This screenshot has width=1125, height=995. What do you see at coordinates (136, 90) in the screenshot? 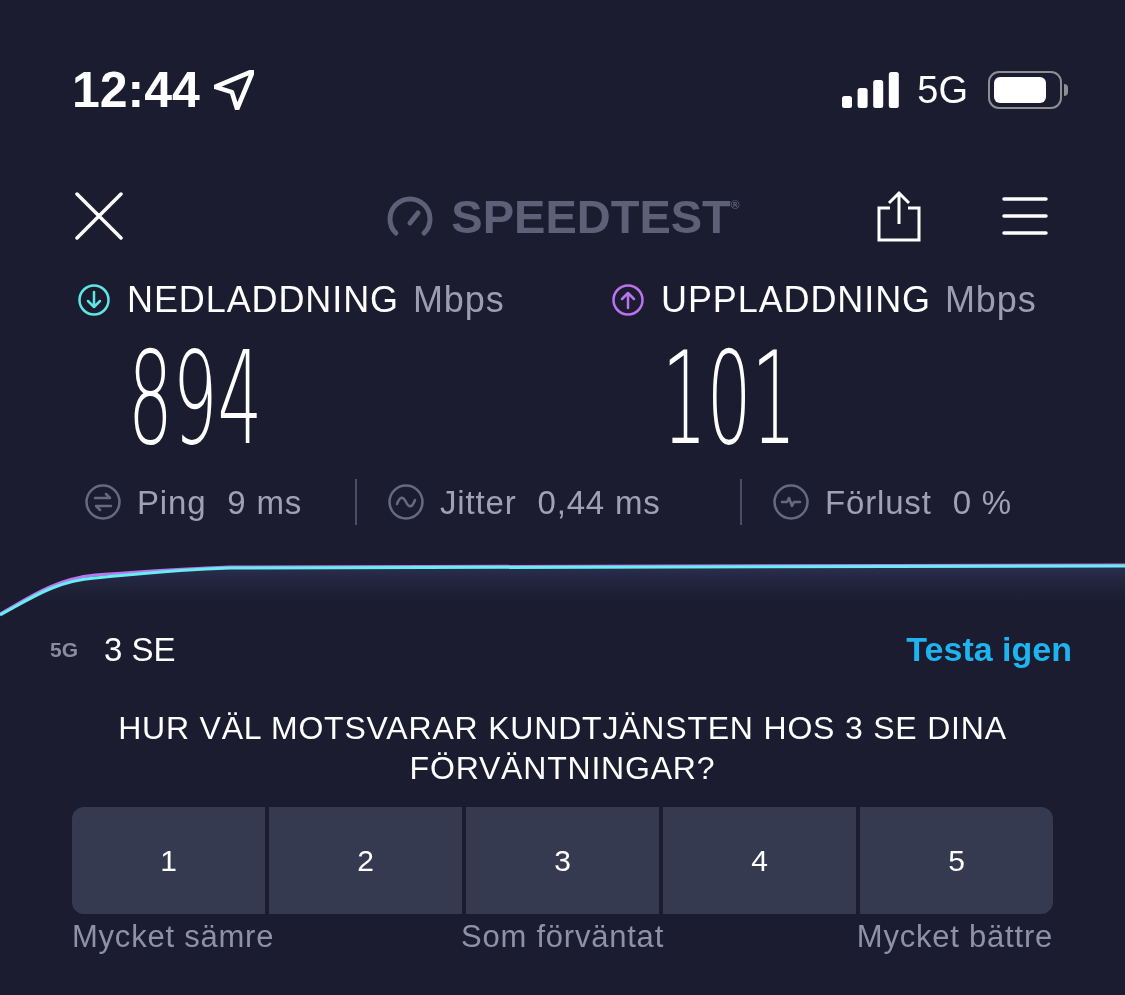
I see `clock-time: 12:44` at bounding box center [136, 90].